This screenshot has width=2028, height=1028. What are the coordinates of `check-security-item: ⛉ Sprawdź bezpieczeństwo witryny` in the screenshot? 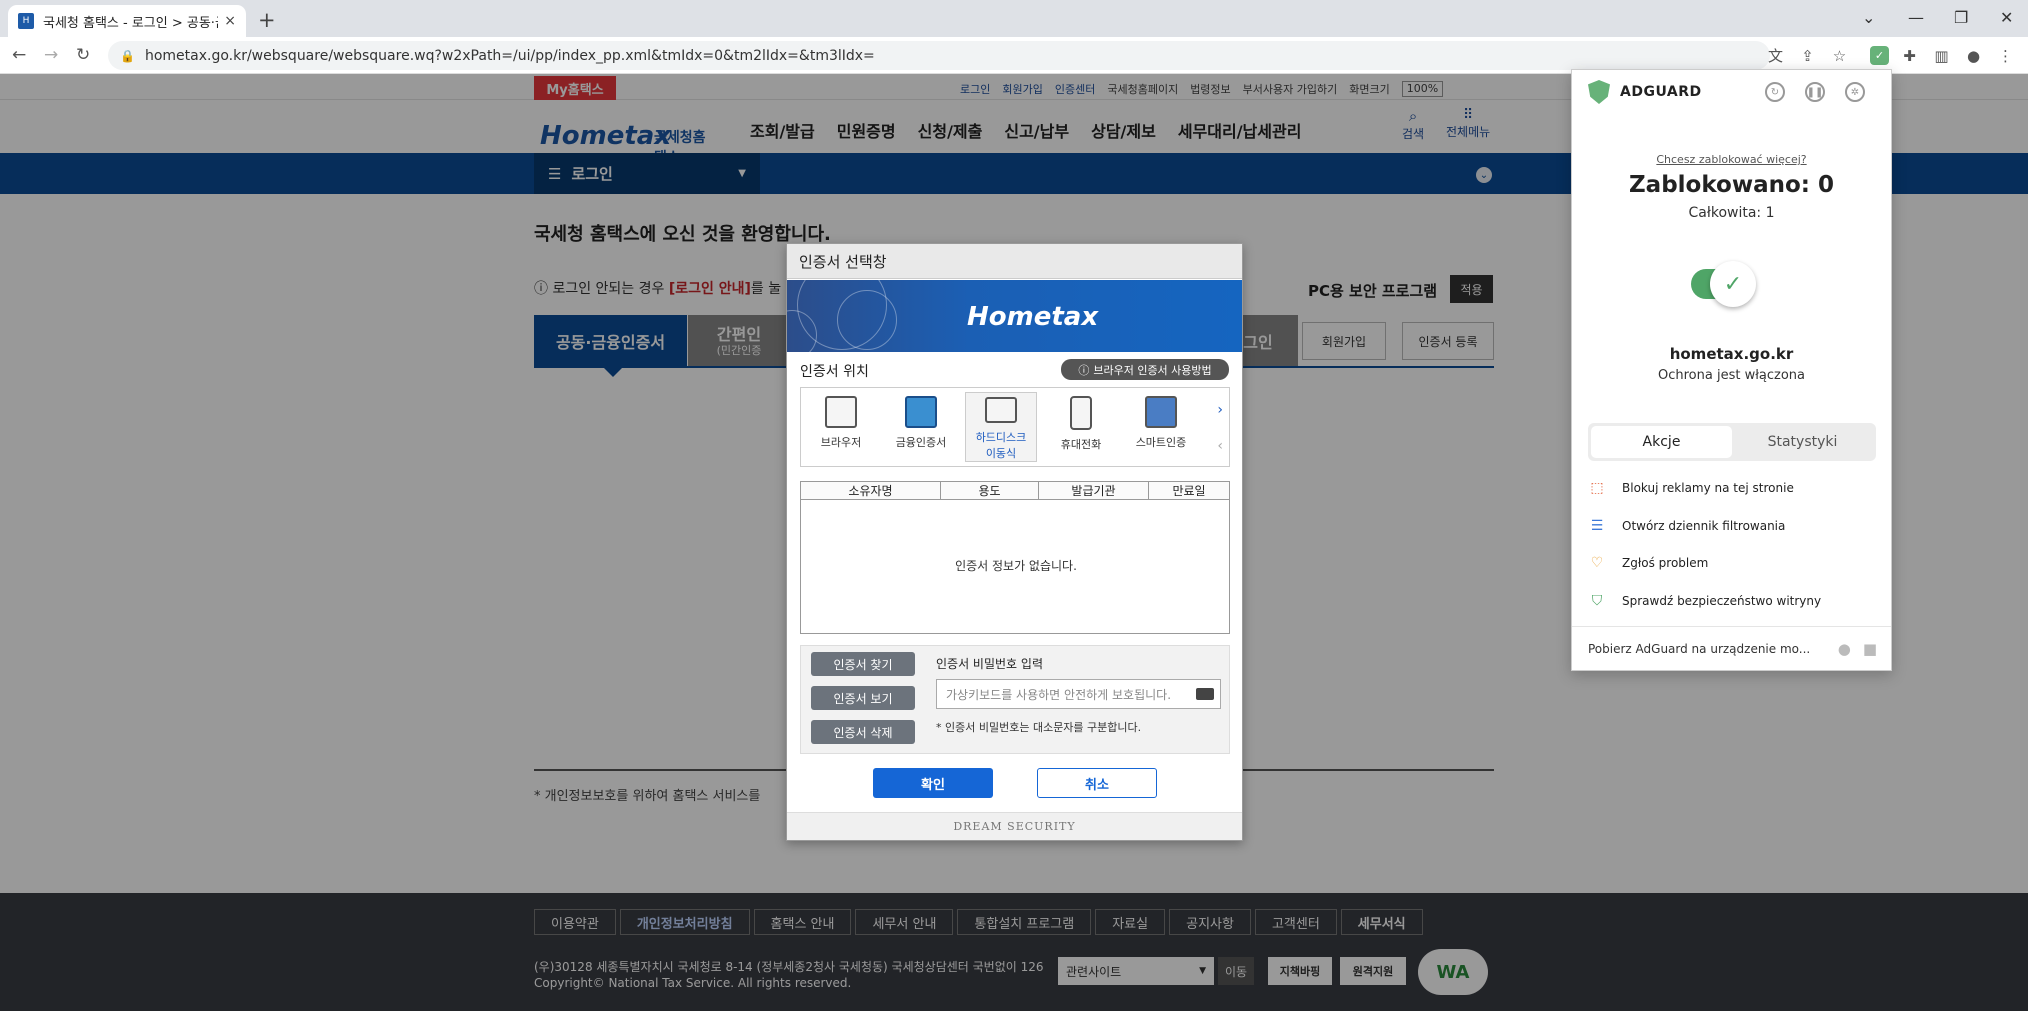 It's located at (1704, 601).